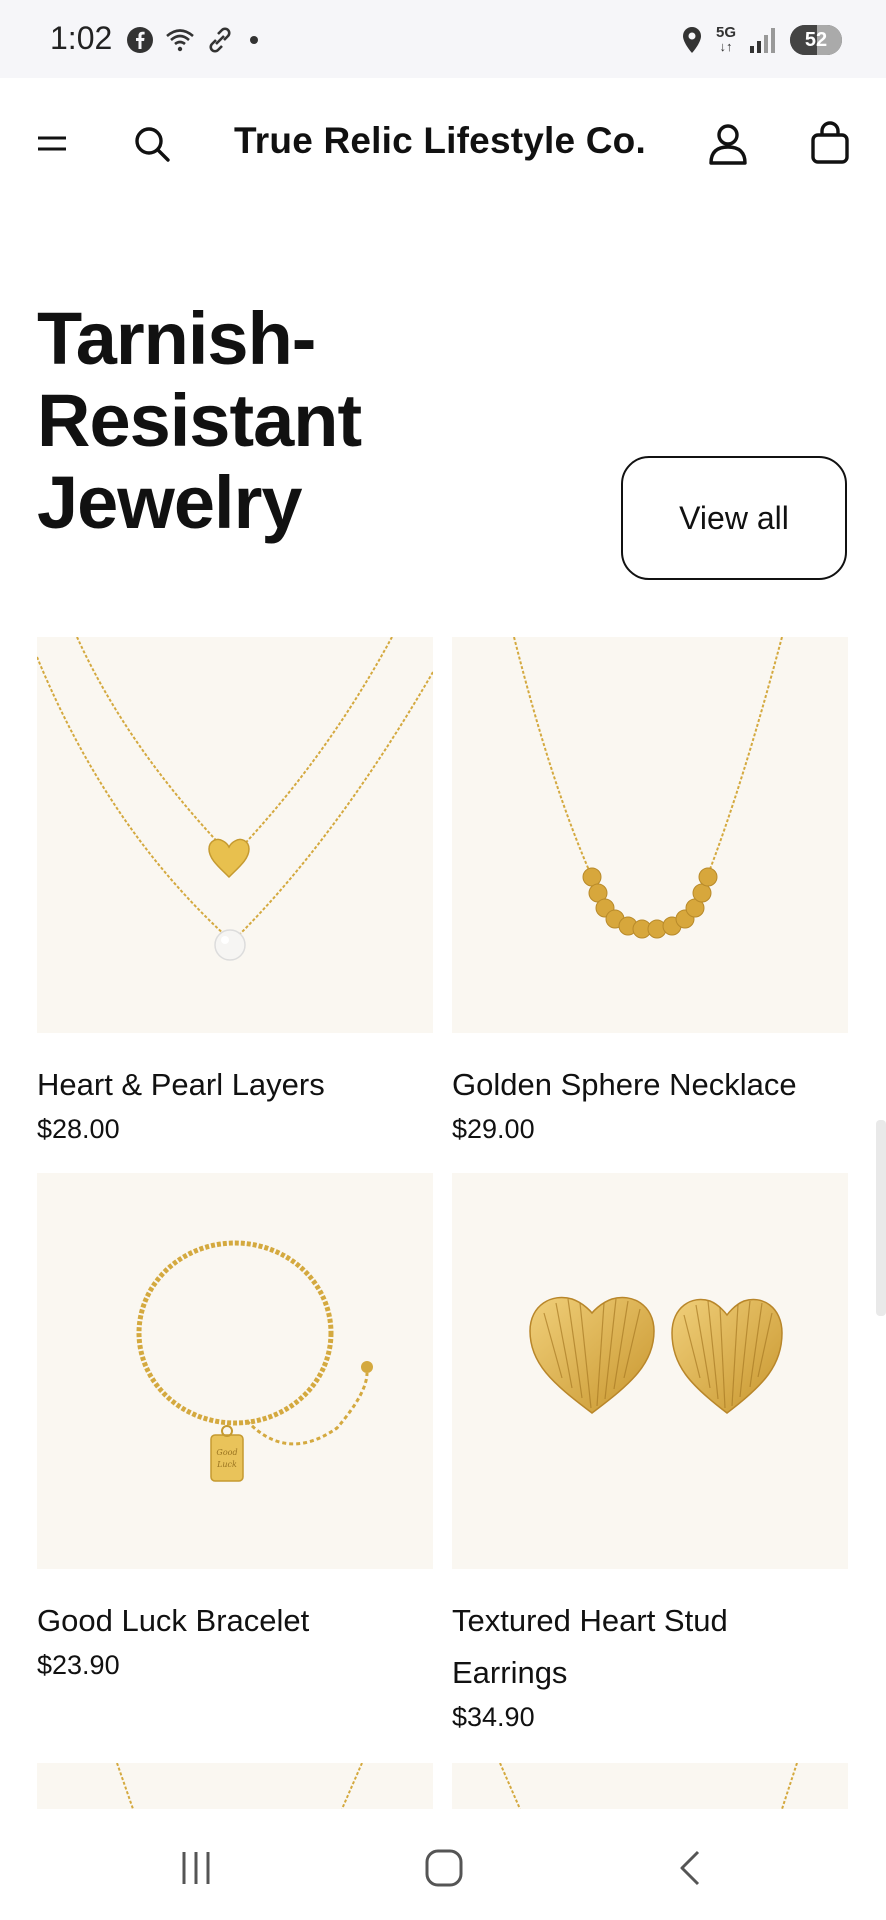  What do you see at coordinates (180, 40) in the screenshot?
I see `wifi-question-icon` at bounding box center [180, 40].